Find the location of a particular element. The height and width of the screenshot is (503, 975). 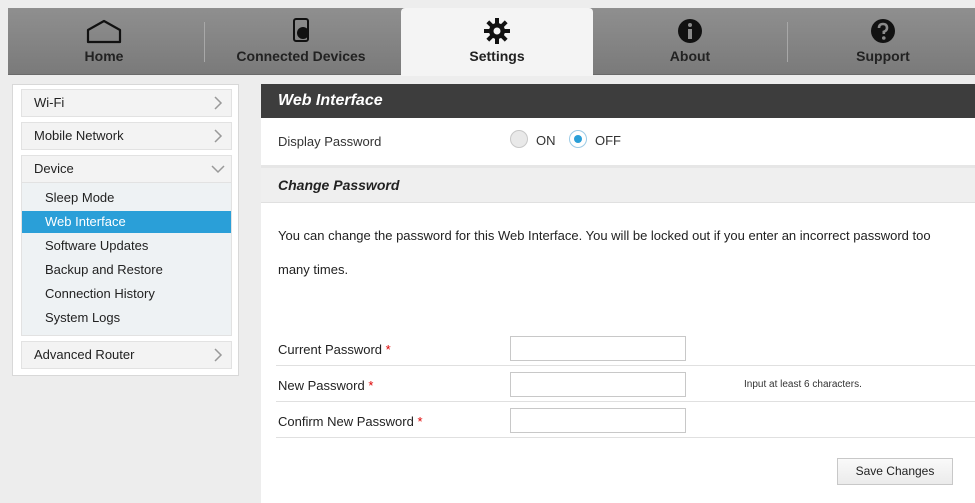

tab-connected-devices: Connected Devices is located at coordinates (301, 41).